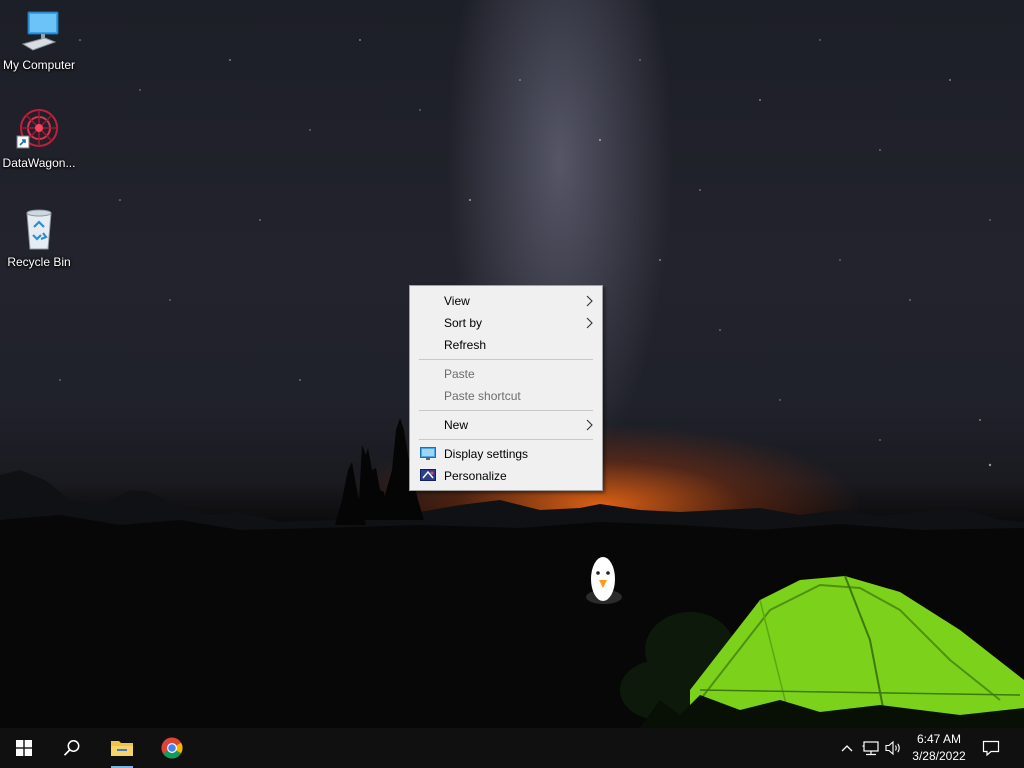 This screenshot has width=1024, height=768. I want to click on menu-item-paste: Paste, so click(506, 374).